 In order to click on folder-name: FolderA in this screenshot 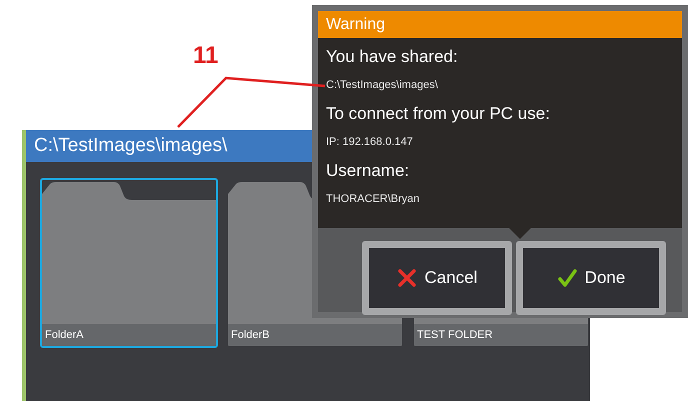, I will do `click(129, 335)`.